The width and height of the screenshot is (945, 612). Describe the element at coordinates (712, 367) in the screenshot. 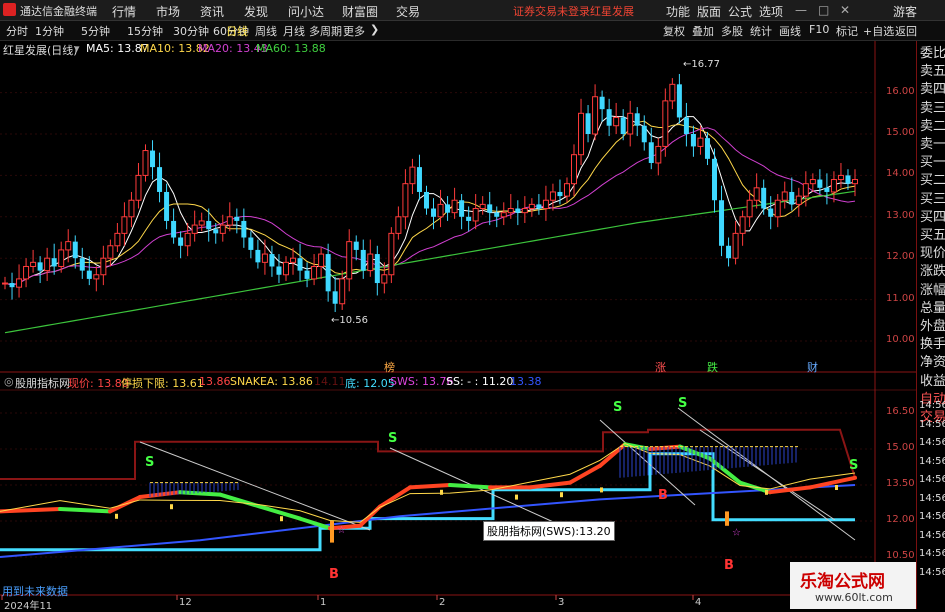

I see `event-marker: 跌` at that location.